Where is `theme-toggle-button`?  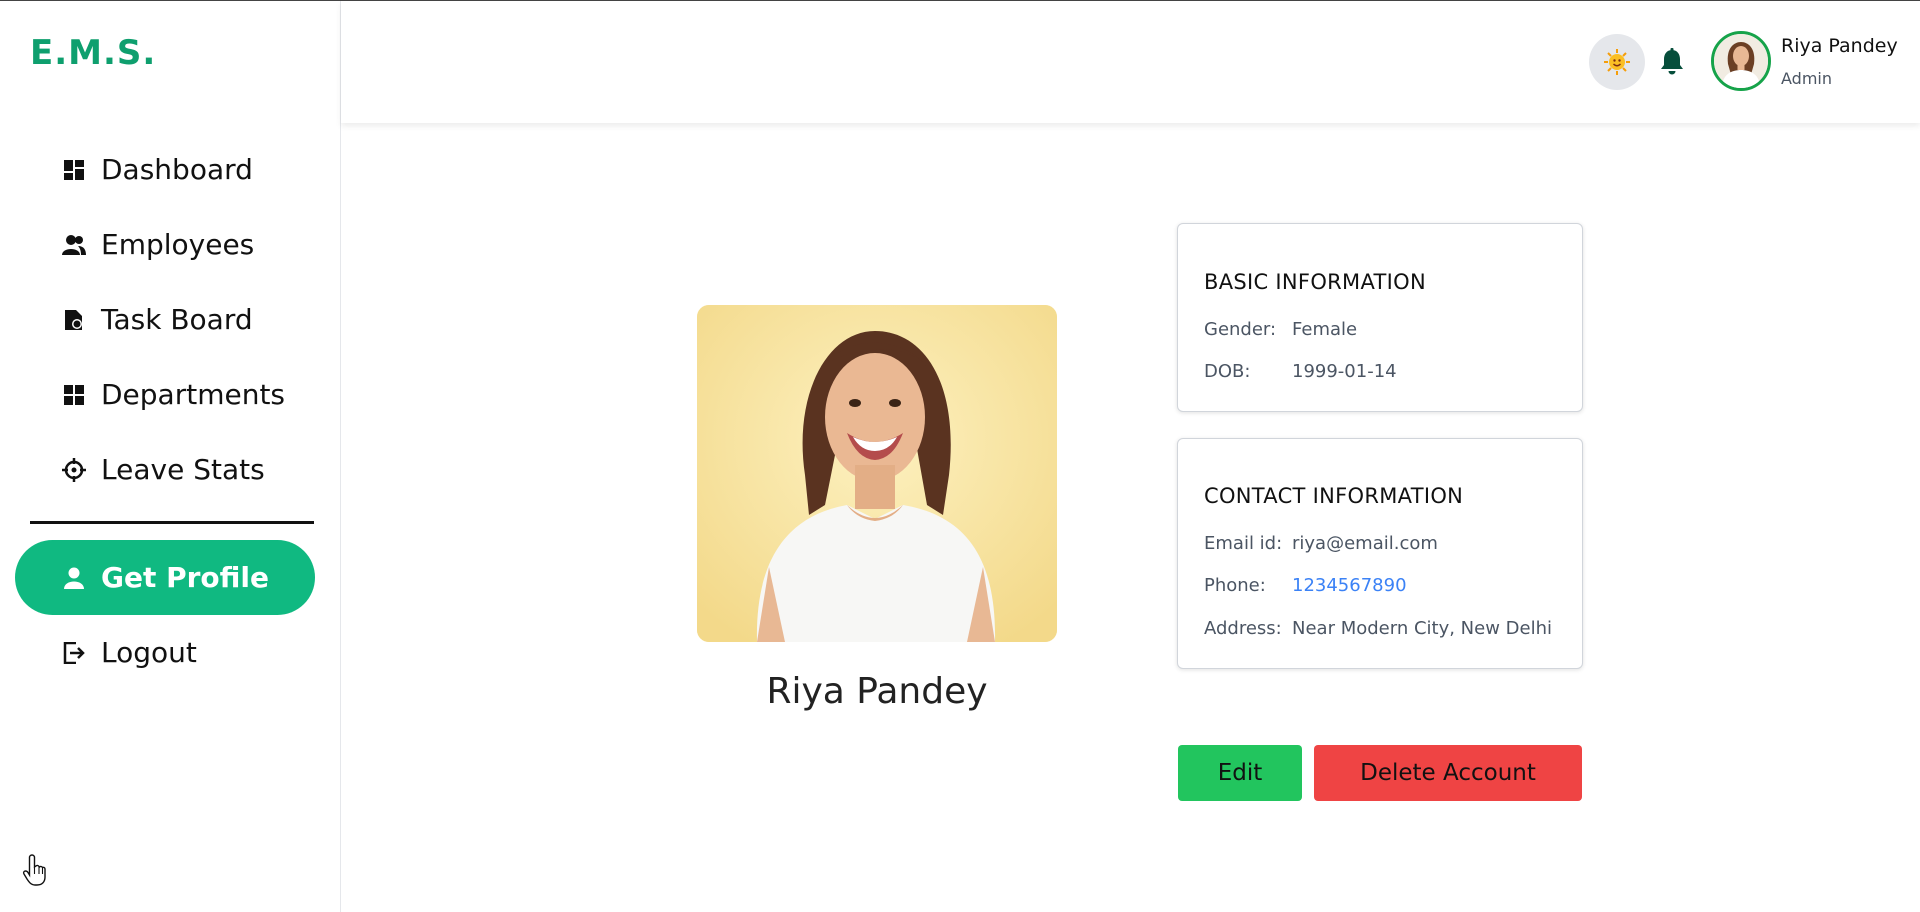
theme-toggle-button is located at coordinates (1617, 62).